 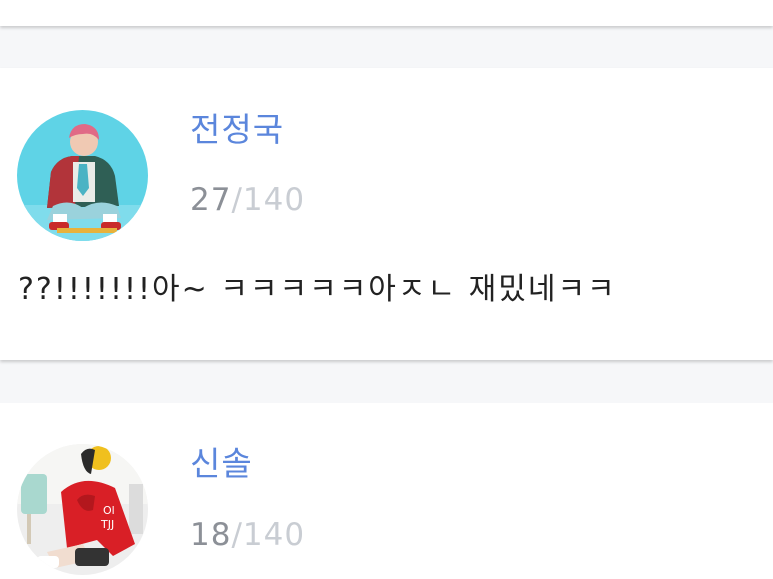 I want to click on character-counter: 18/140, so click(x=247, y=535).